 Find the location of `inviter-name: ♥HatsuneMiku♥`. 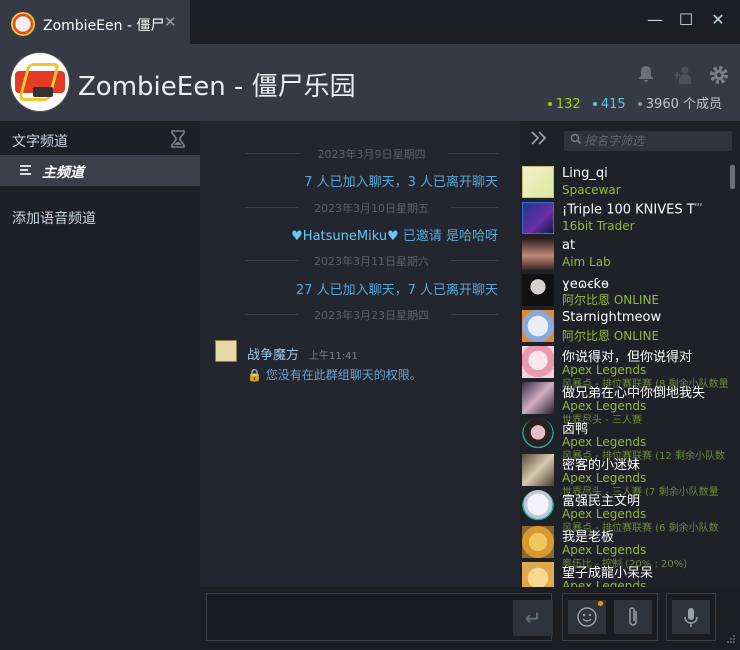

inviter-name: ♥HatsuneMiku♥ is located at coordinates (345, 236).